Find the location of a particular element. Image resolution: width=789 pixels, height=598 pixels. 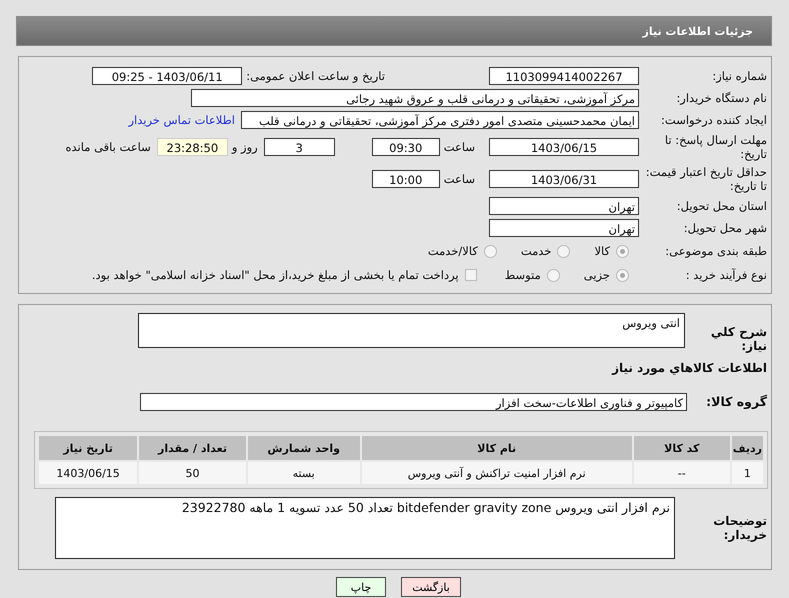

text-field: 1403/06/11 - 09:25 is located at coordinates (167, 76).